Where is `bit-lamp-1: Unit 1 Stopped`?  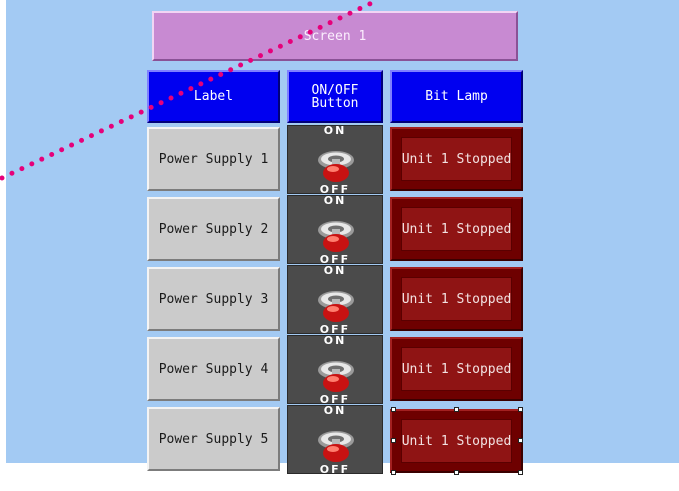 bit-lamp-1: Unit 1 Stopped is located at coordinates (456, 159).